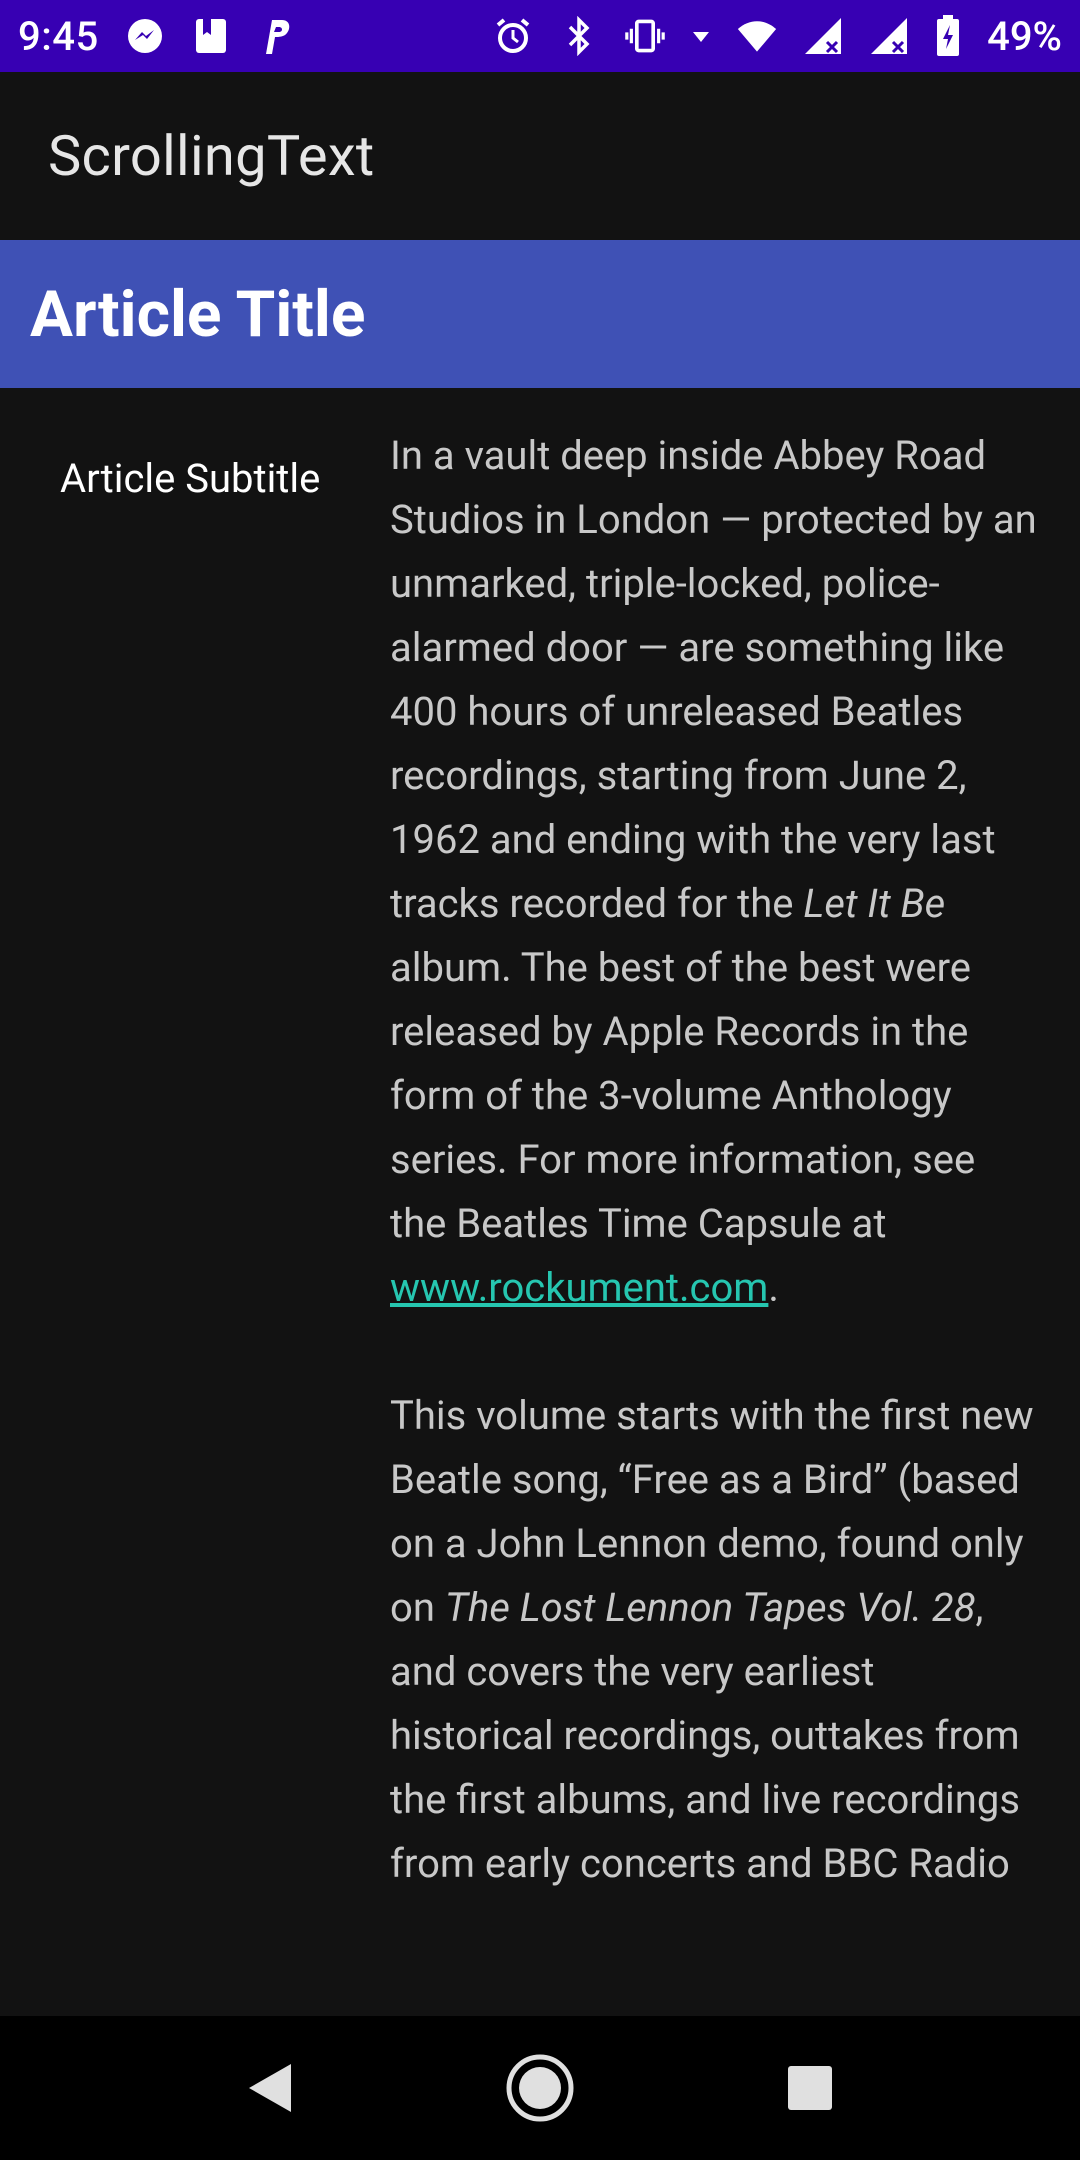  I want to click on rockument-link: www.rockument.com, so click(579, 1287).